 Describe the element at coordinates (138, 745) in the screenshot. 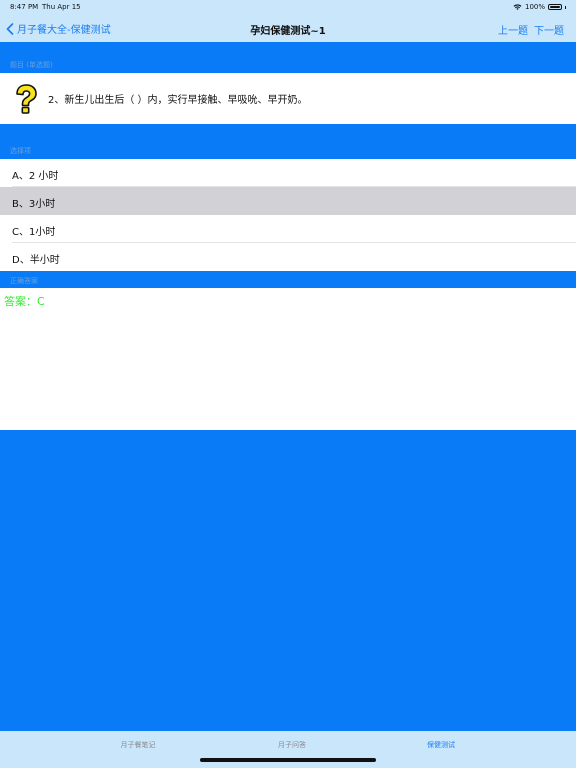

I see `tab-confinement-meal-notes: 月子餐笔记` at that location.